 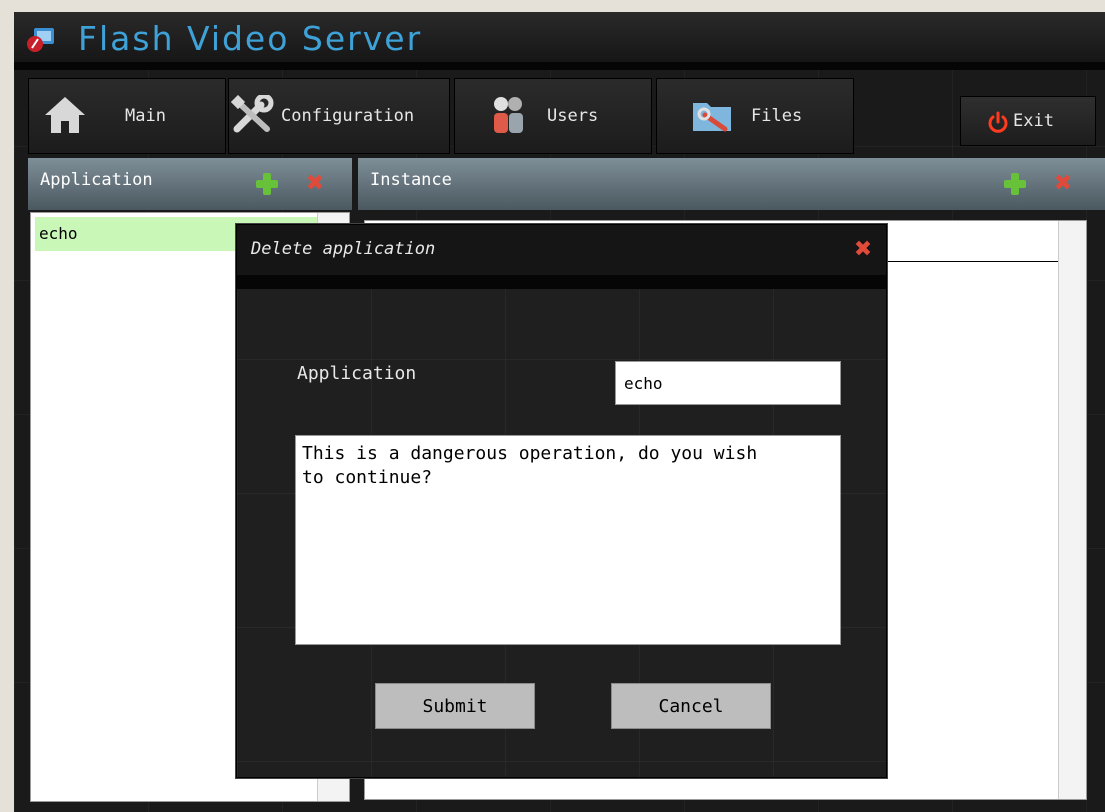 What do you see at coordinates (777, 116) in the screenshot?
I see `nav-files-label: Files` at bounding box center [777, 116].